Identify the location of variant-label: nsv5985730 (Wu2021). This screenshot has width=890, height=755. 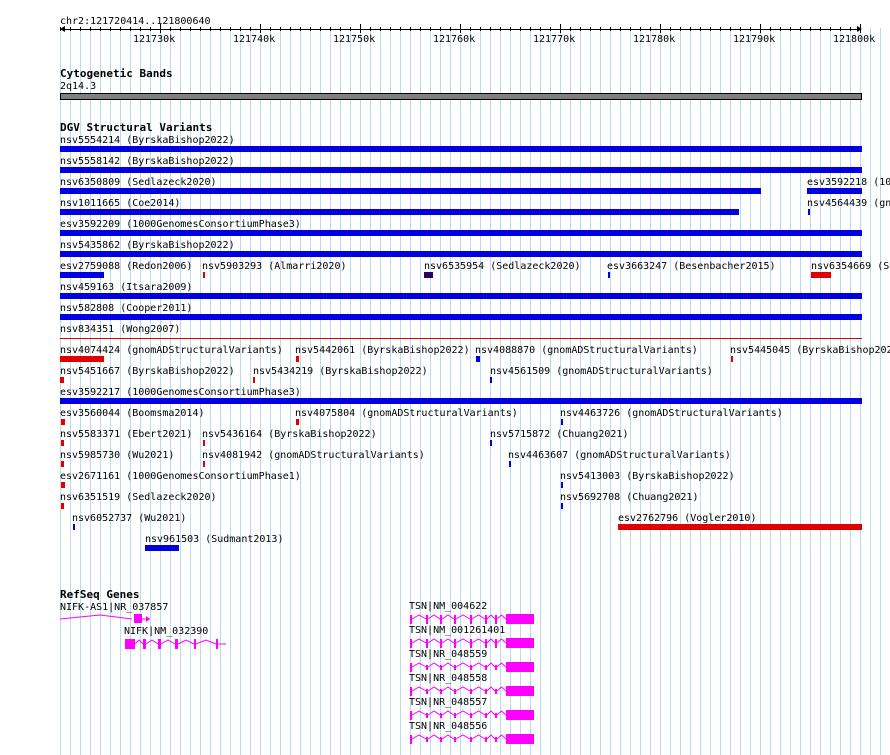
(117, 455).